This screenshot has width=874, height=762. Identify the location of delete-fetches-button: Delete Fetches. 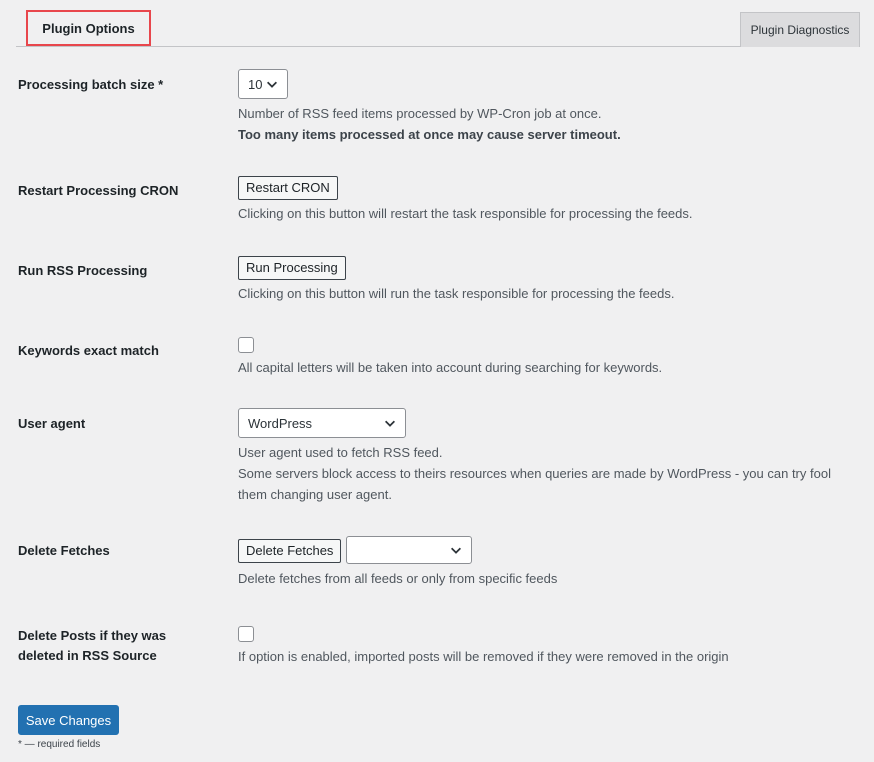
(290, 551).